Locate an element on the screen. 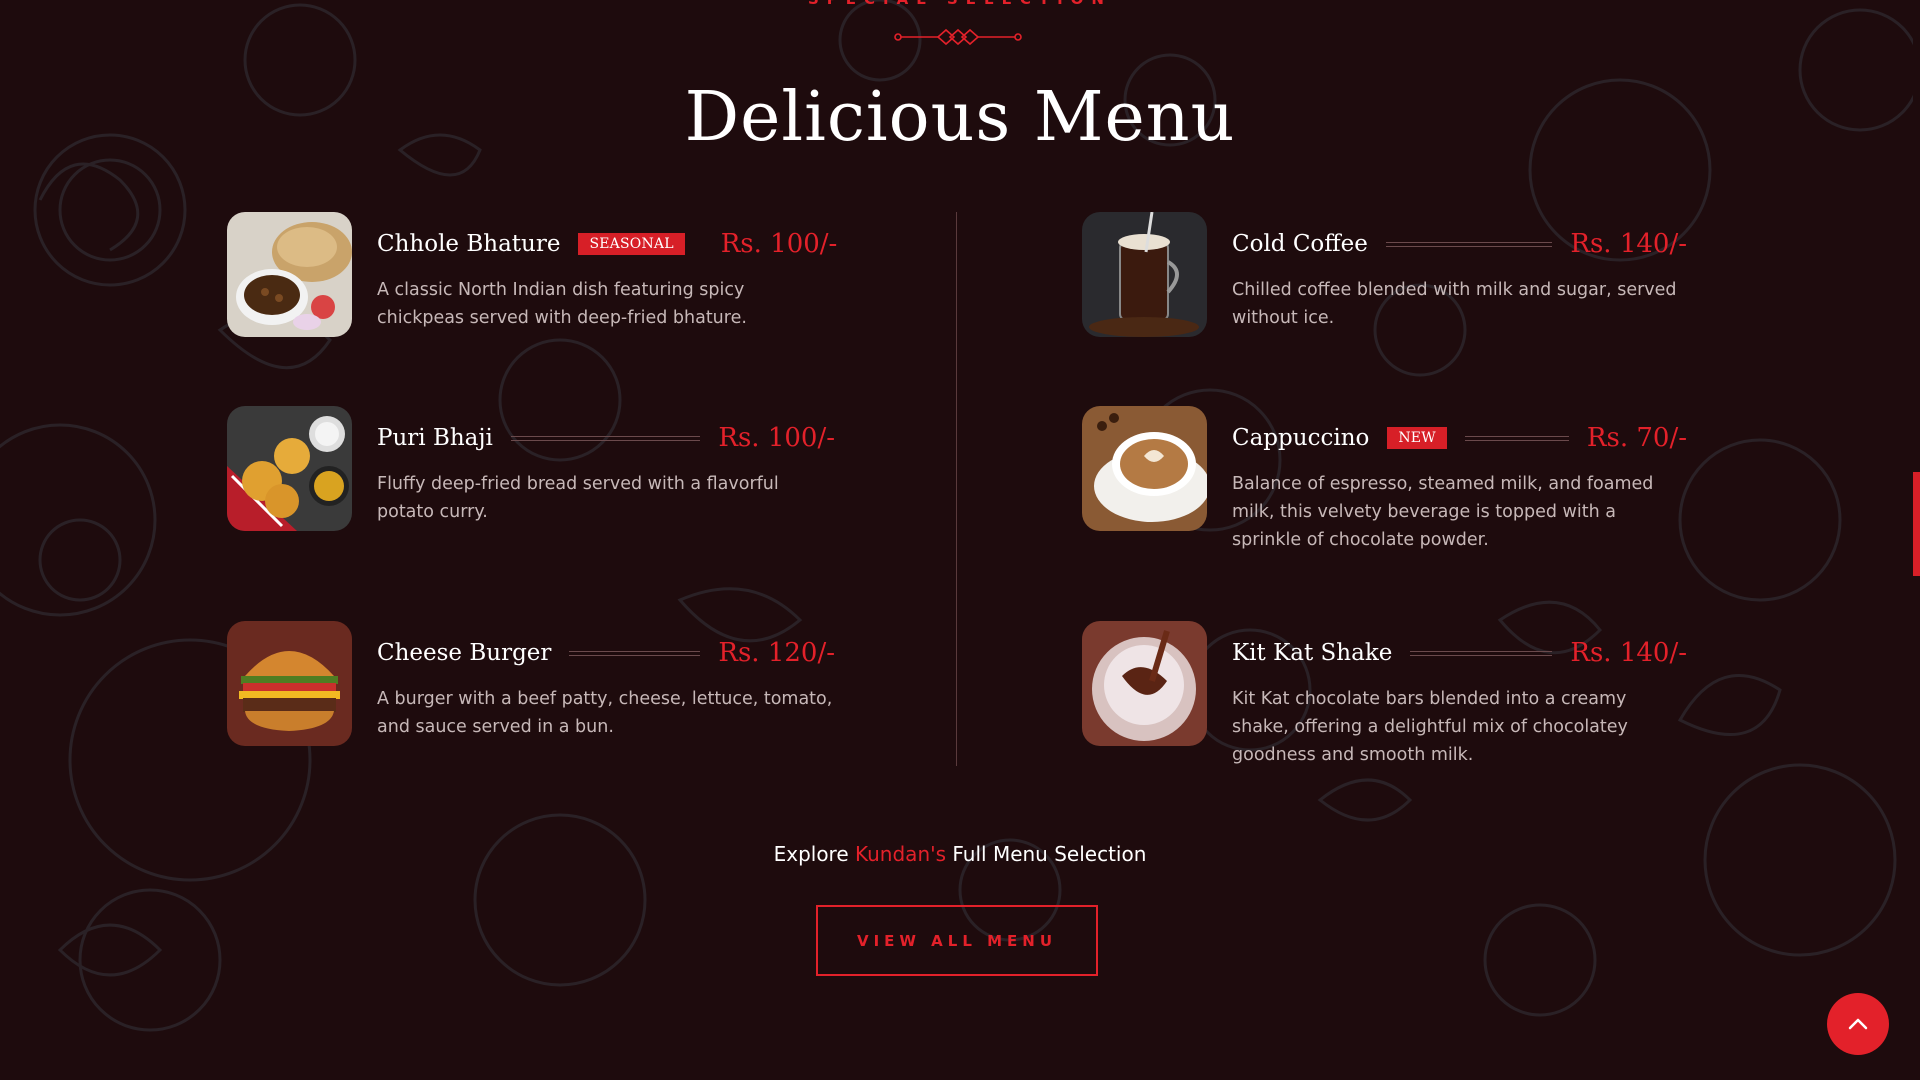  item-name: Cappuccino is located at coordinates (1301, 438).